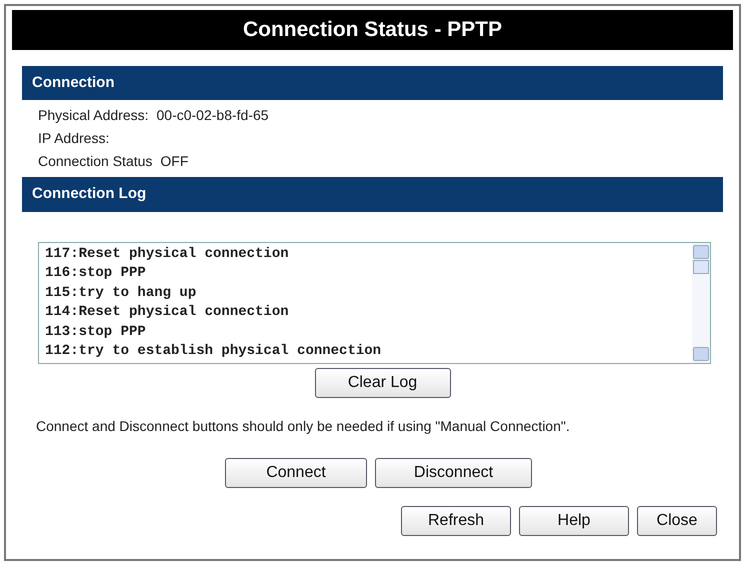 The width and height of the screenshot is (745, 565). Describe the element at coordinates (372, 30) in the screenshot. I see `window-title: Connection Status - PPTP` at that location.